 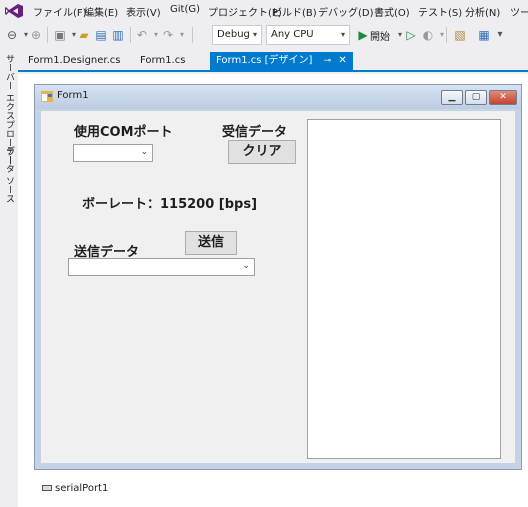 I want to click on clear-button: クリア, so click(x=262, y=152).